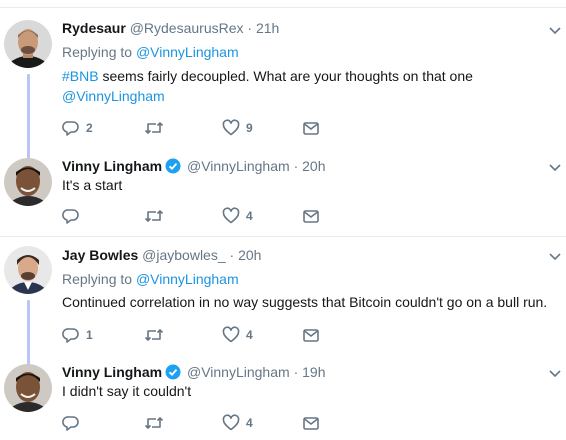 The width and height of the screenshot is (566, 440). What do you see at coordinates (94, 28) in the screenshot?
I see `display-name: Rydesaur` at bounding box center [94, 28].